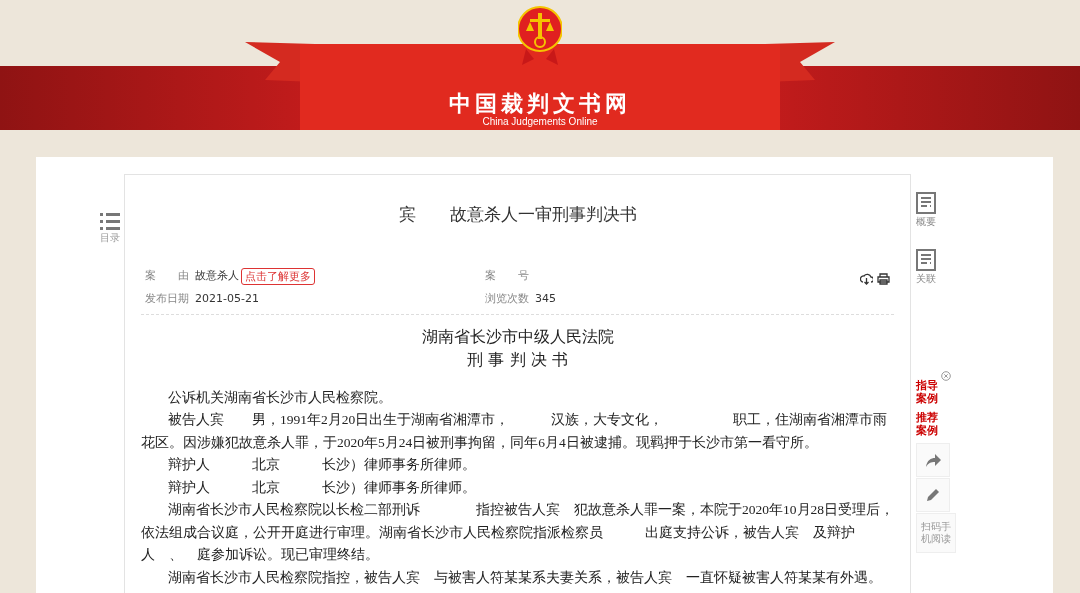 The image size is (1080, 593). Describe the element at coordinates (217, 276) in the screenshot. I see `field-value: 故意杀人` at that location.